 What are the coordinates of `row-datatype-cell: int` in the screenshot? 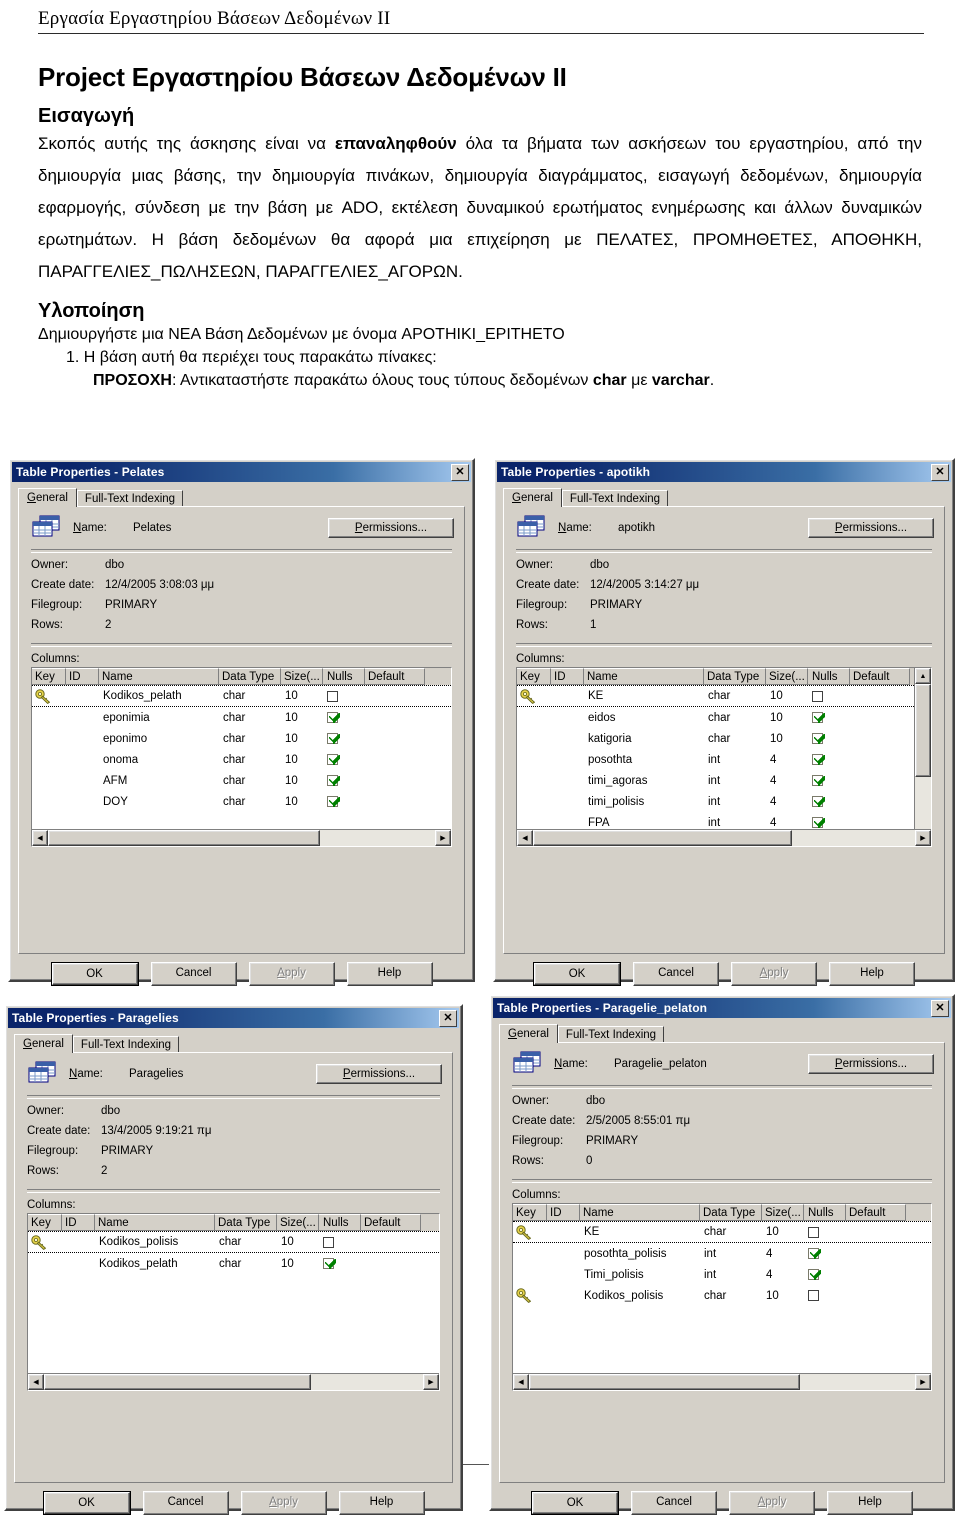 It's located at (735, 820).